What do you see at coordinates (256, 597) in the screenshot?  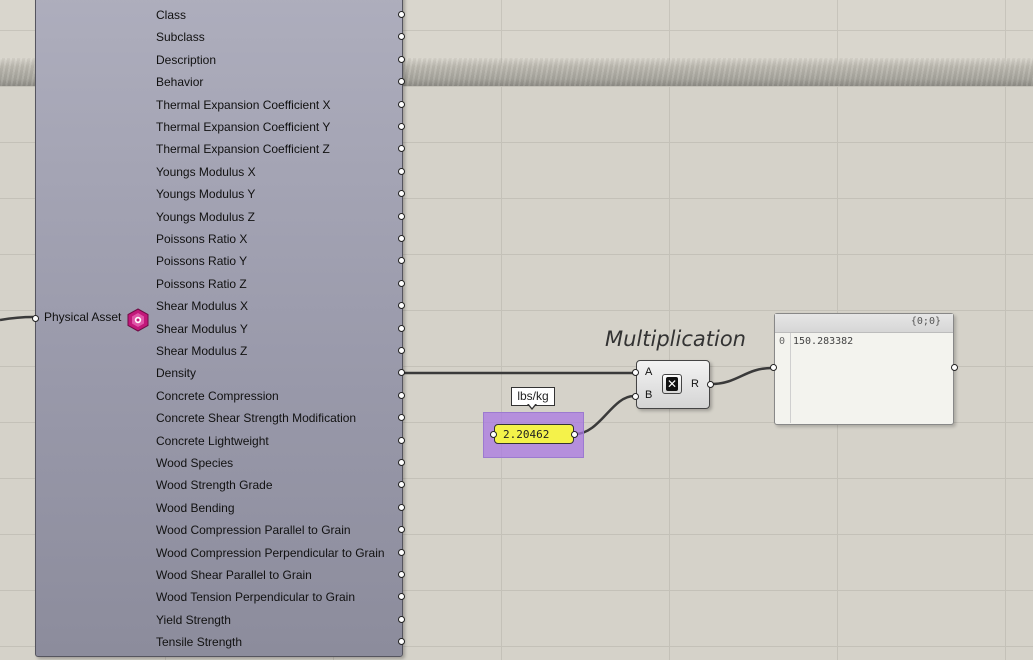 I see `output-param: Wood Tension Perpendicular to Grain` at bounding box center [256, 597].